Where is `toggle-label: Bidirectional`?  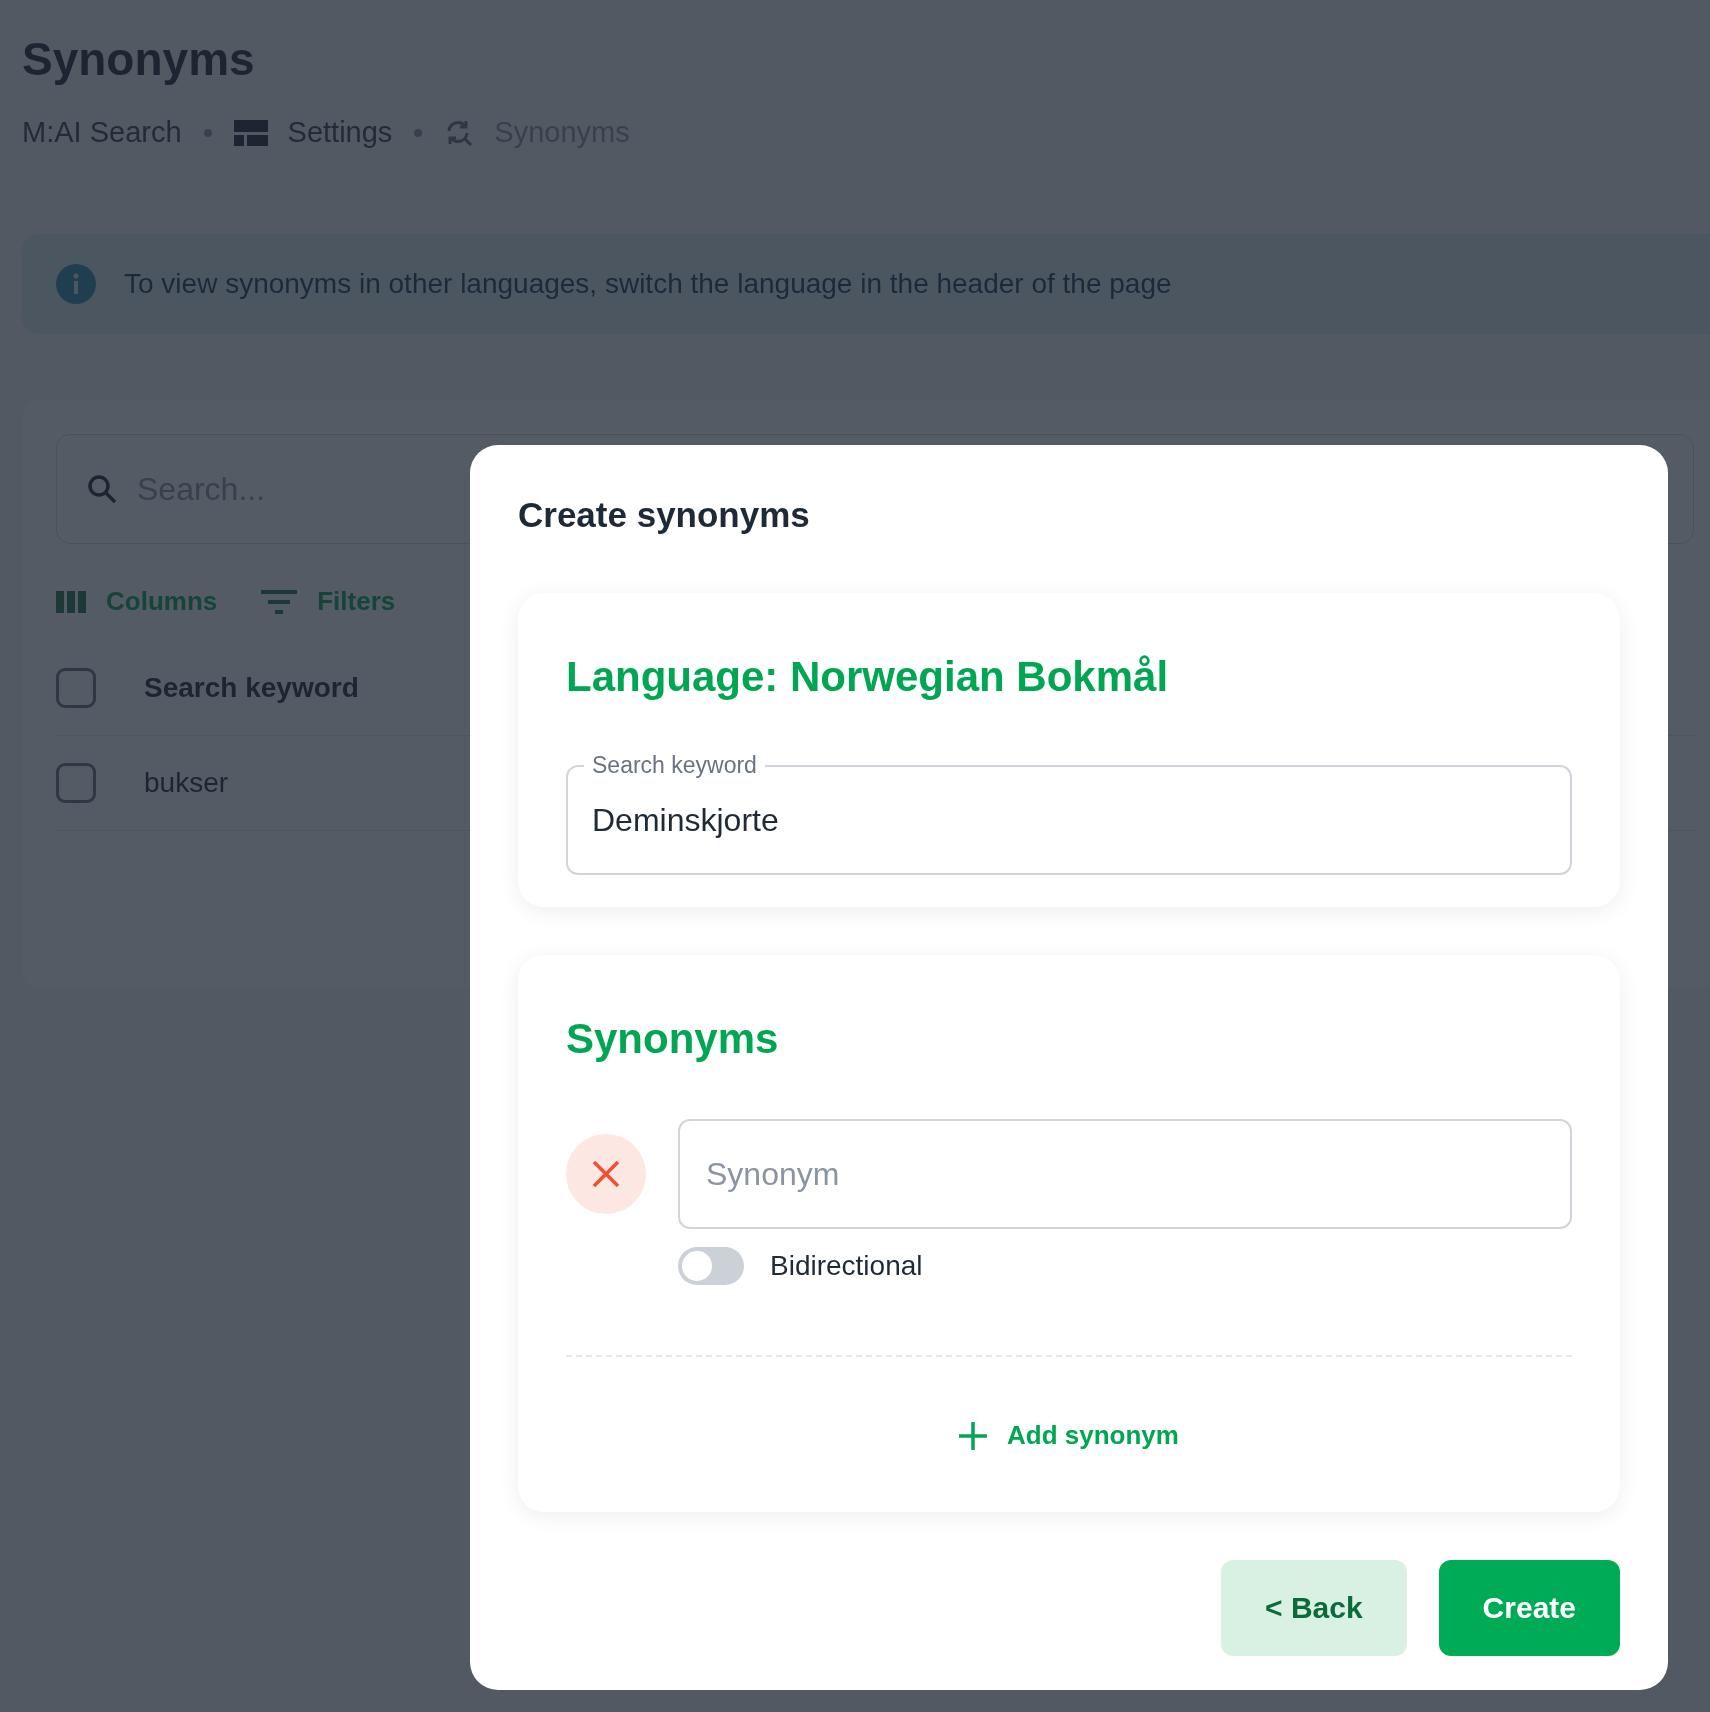
toggle-label: Bidirectional is located at coordinates (846, 1266).